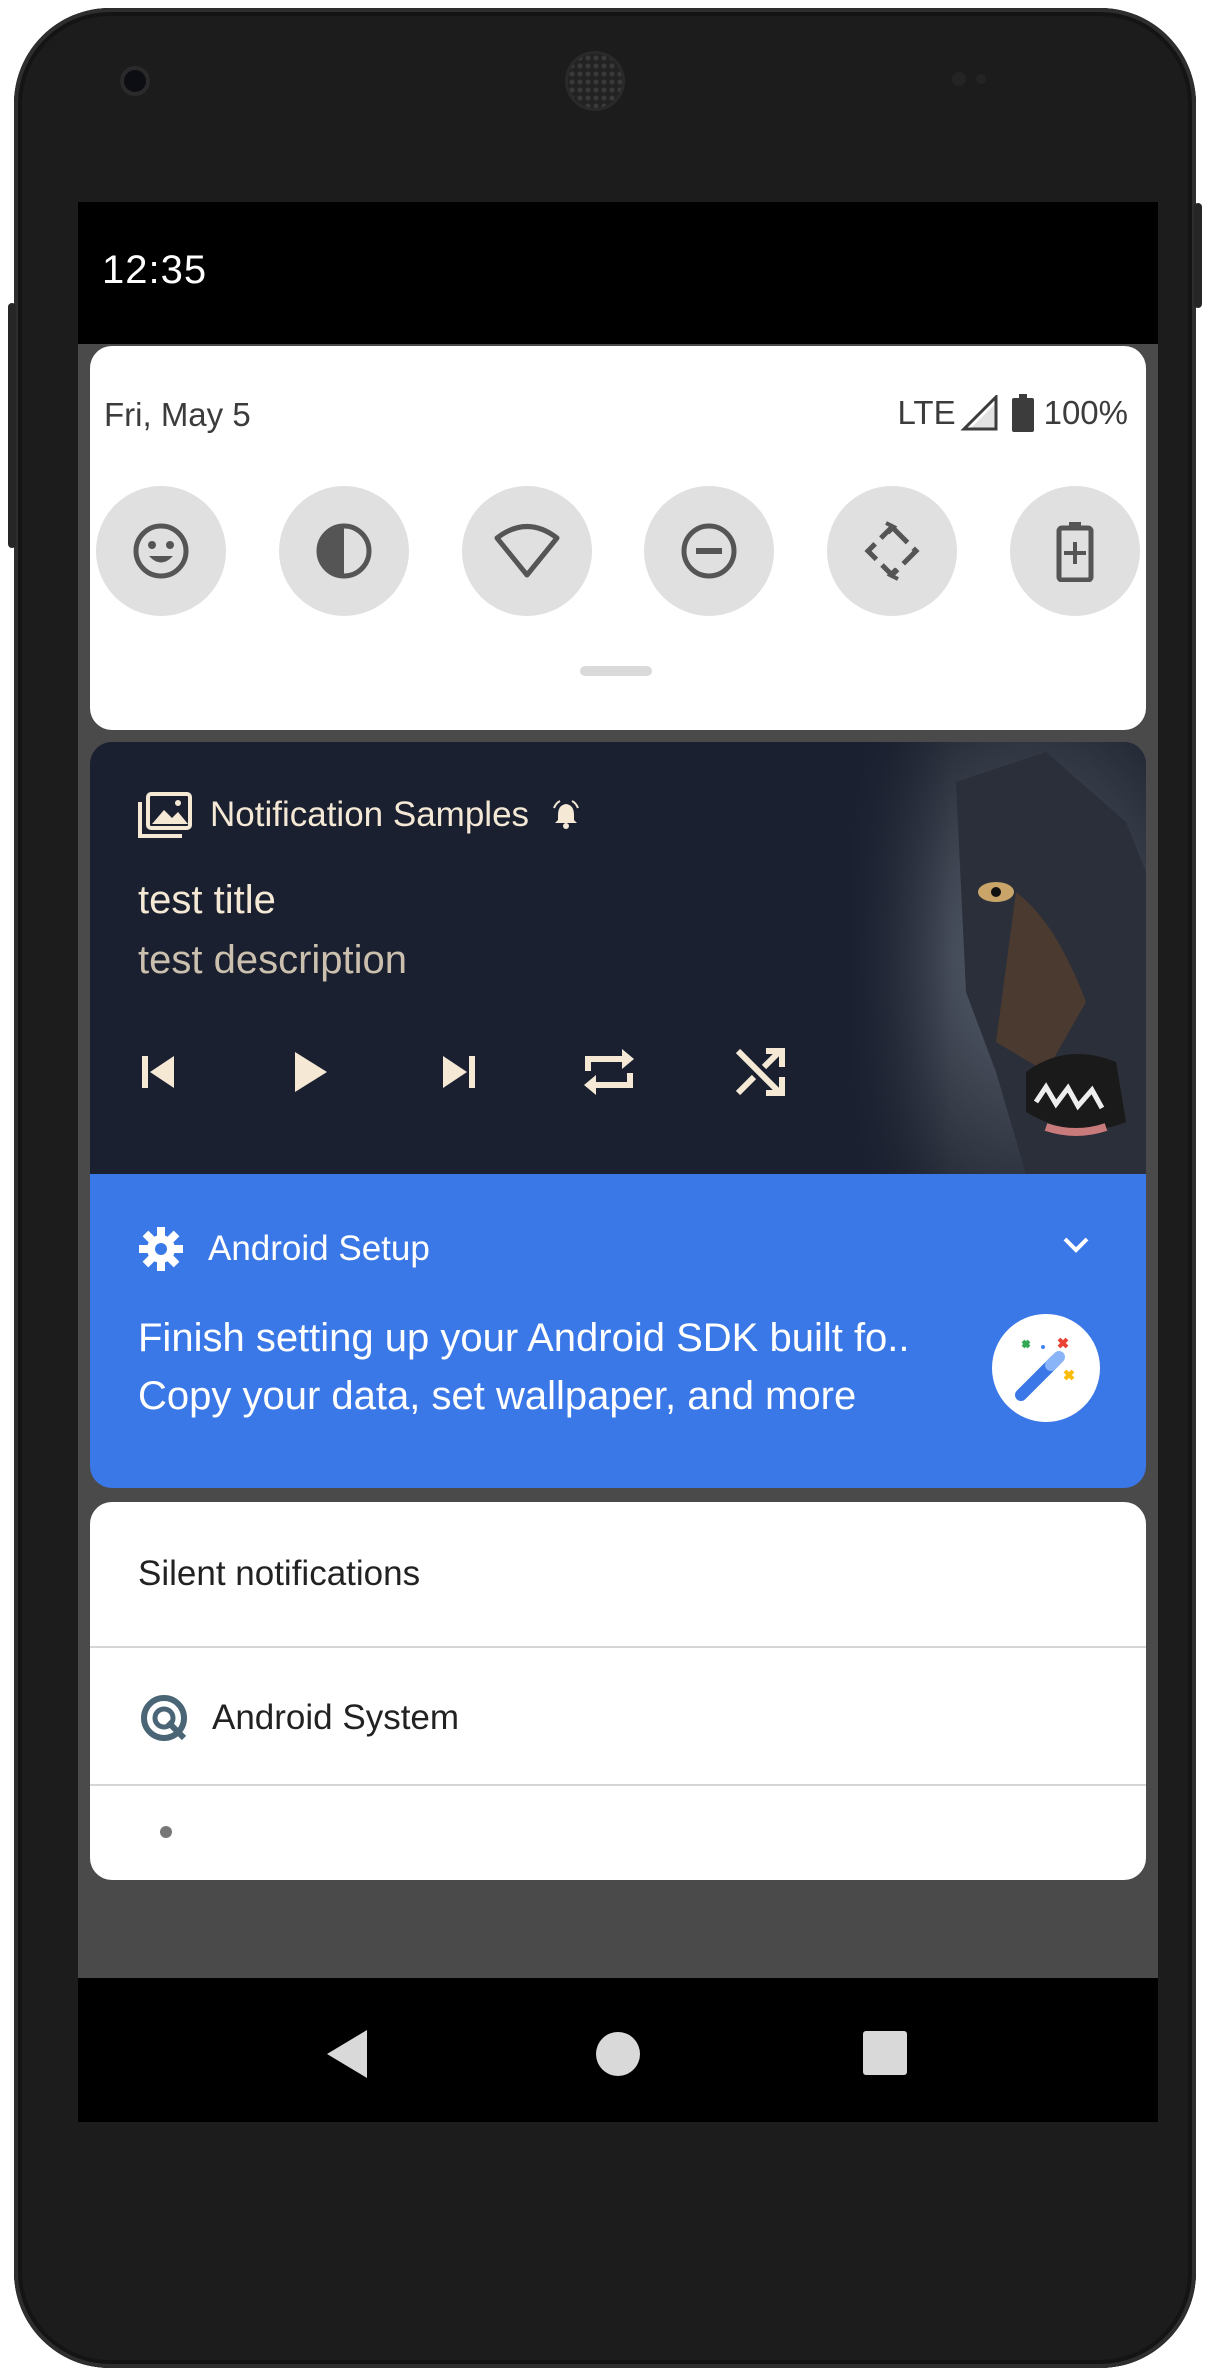  Describe the element at coordinates (273, 960) in the screenshot. I see `media-description: test description` at that location.